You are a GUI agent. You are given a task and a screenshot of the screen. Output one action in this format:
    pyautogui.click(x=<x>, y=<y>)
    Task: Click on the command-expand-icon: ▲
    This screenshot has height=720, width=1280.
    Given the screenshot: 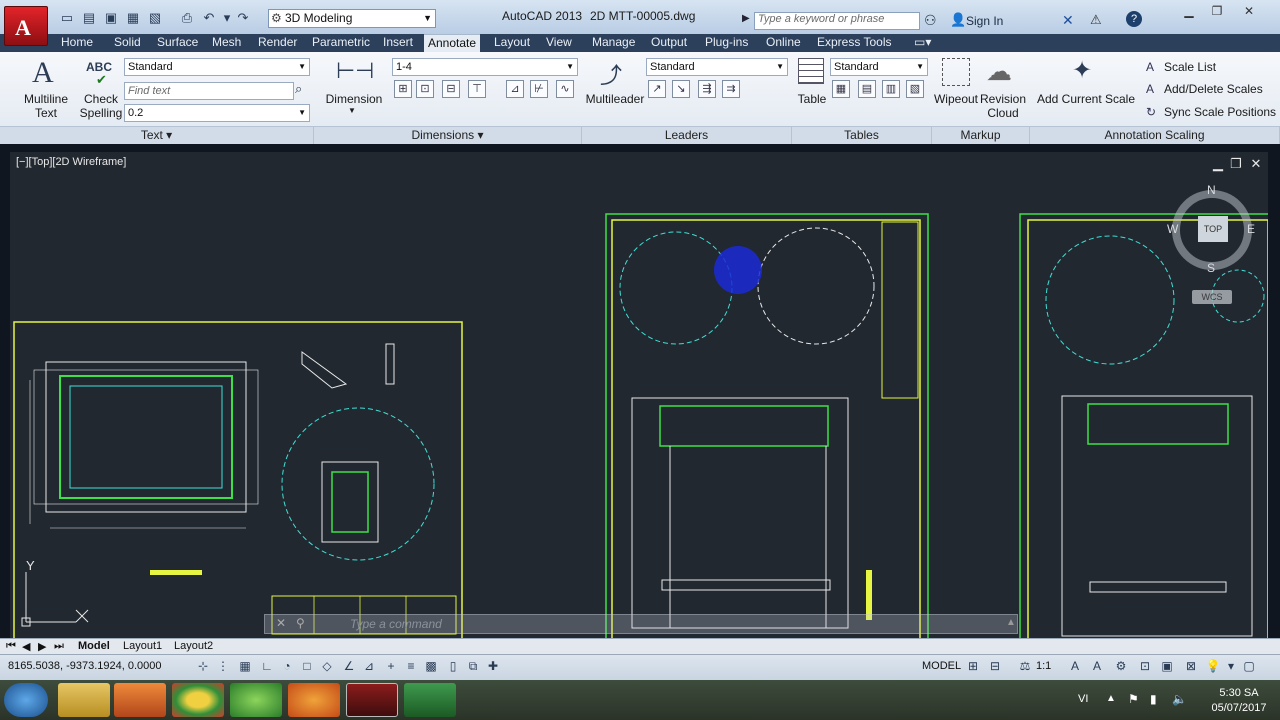 What is the action you would take?
    pyautogui.click(x=1011, y=622)
    